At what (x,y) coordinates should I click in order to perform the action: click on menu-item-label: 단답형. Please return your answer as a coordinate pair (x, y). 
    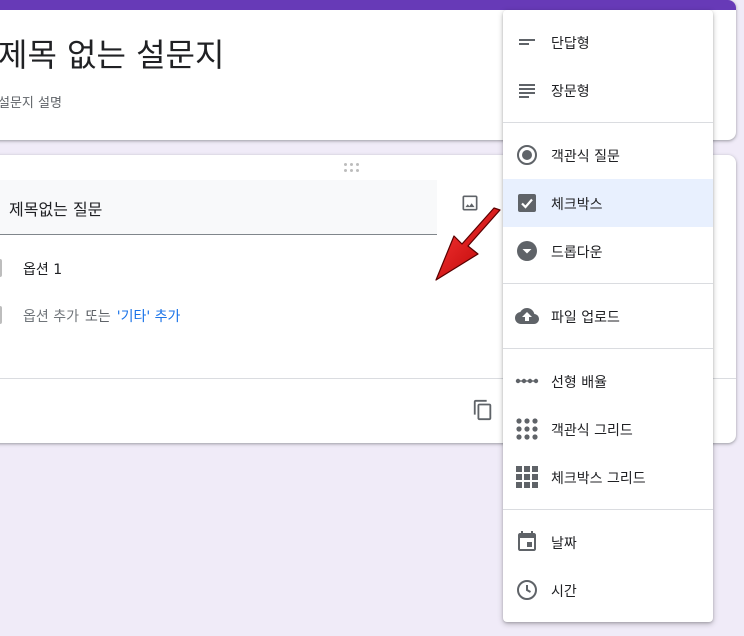
    Looking at the image, I should click on (570, 44).